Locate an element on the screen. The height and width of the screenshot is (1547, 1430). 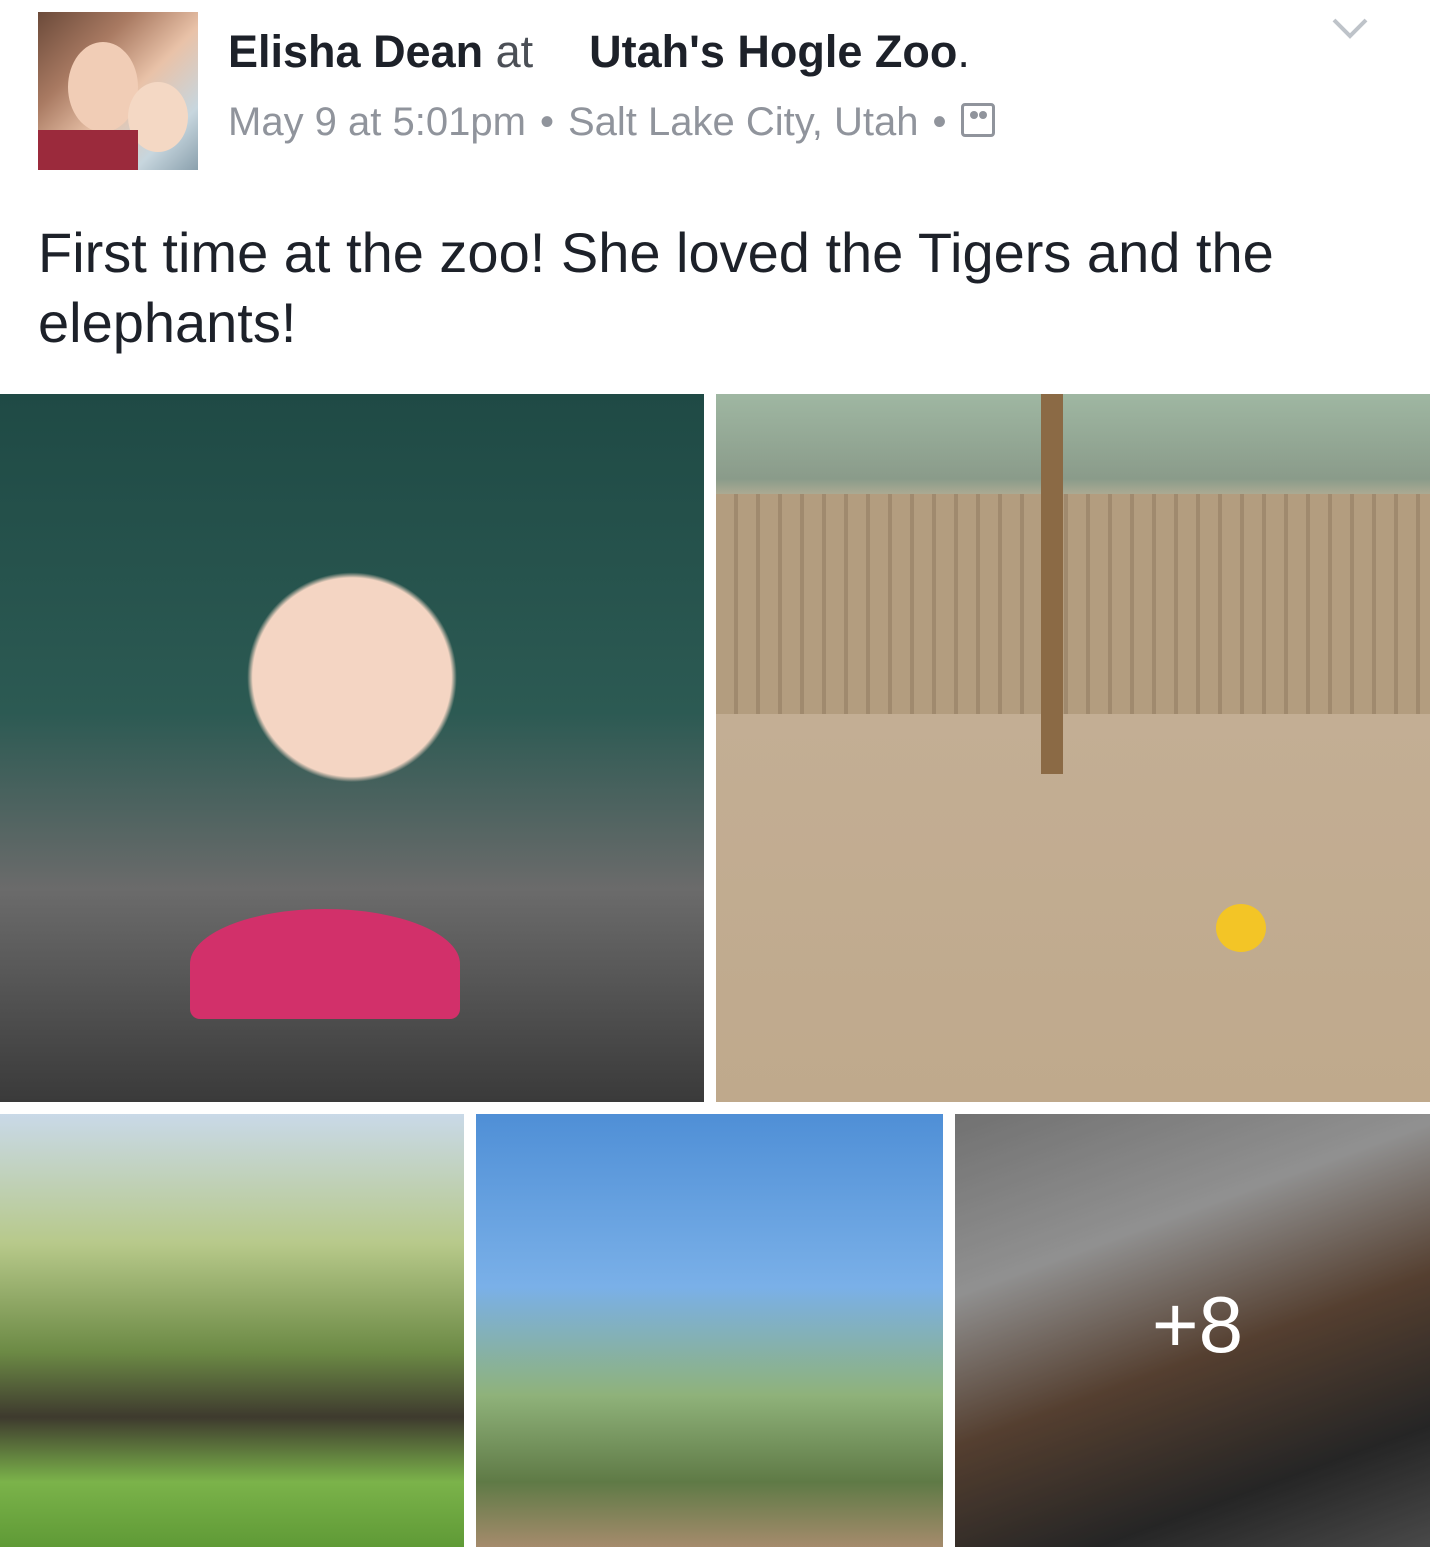
more-photos-count: +8 is located at coordinates (1192, 1330).